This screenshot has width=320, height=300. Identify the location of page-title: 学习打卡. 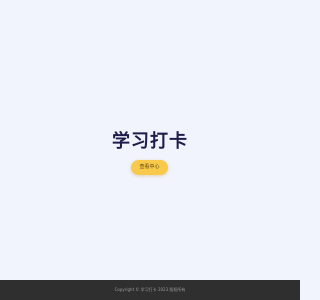
(150, 141).